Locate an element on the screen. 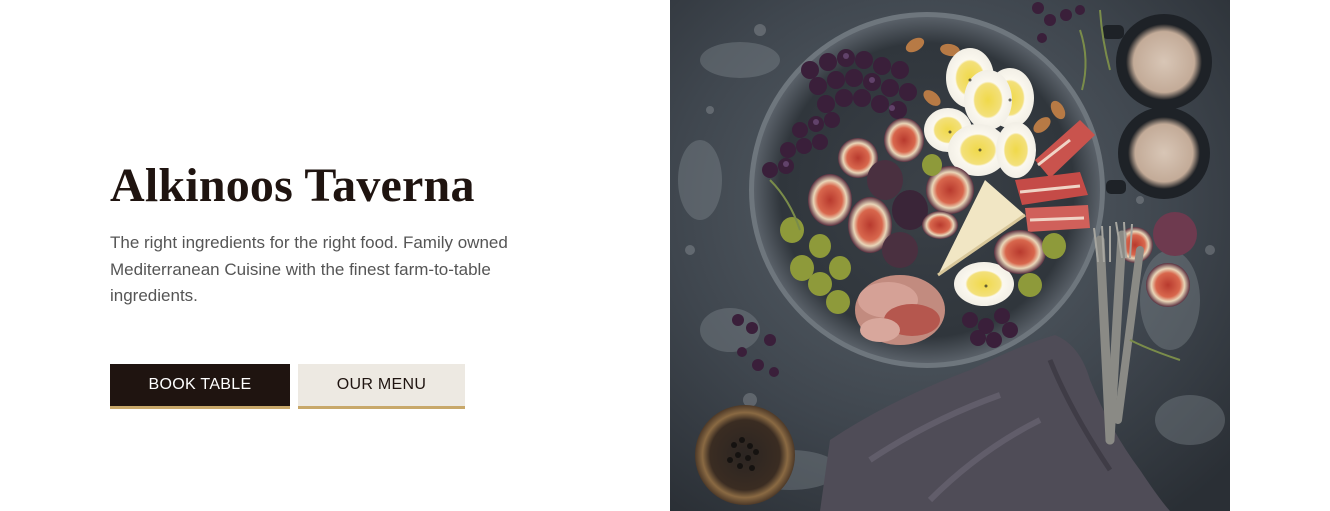  page-title: Alkinoos Taverna is located at coordinates (292, 185).